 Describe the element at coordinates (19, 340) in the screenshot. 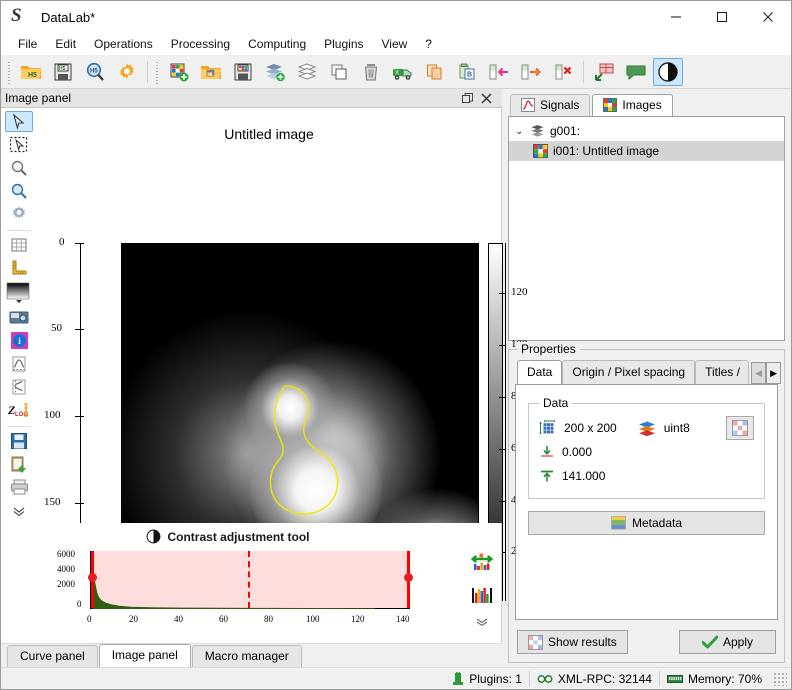

I see `info-tool: i` at that location.